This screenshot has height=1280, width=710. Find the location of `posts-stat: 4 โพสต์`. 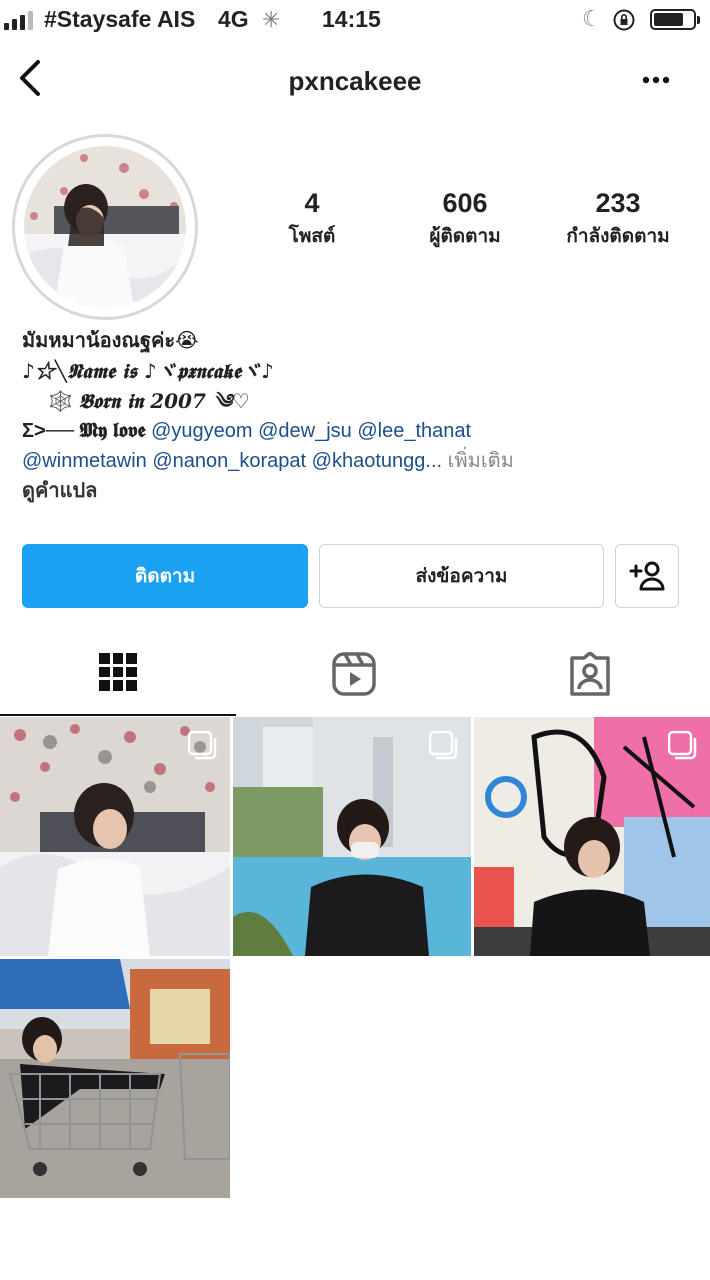

posts-stat: 4 โพสต์ is located at coordinates (312, 219).